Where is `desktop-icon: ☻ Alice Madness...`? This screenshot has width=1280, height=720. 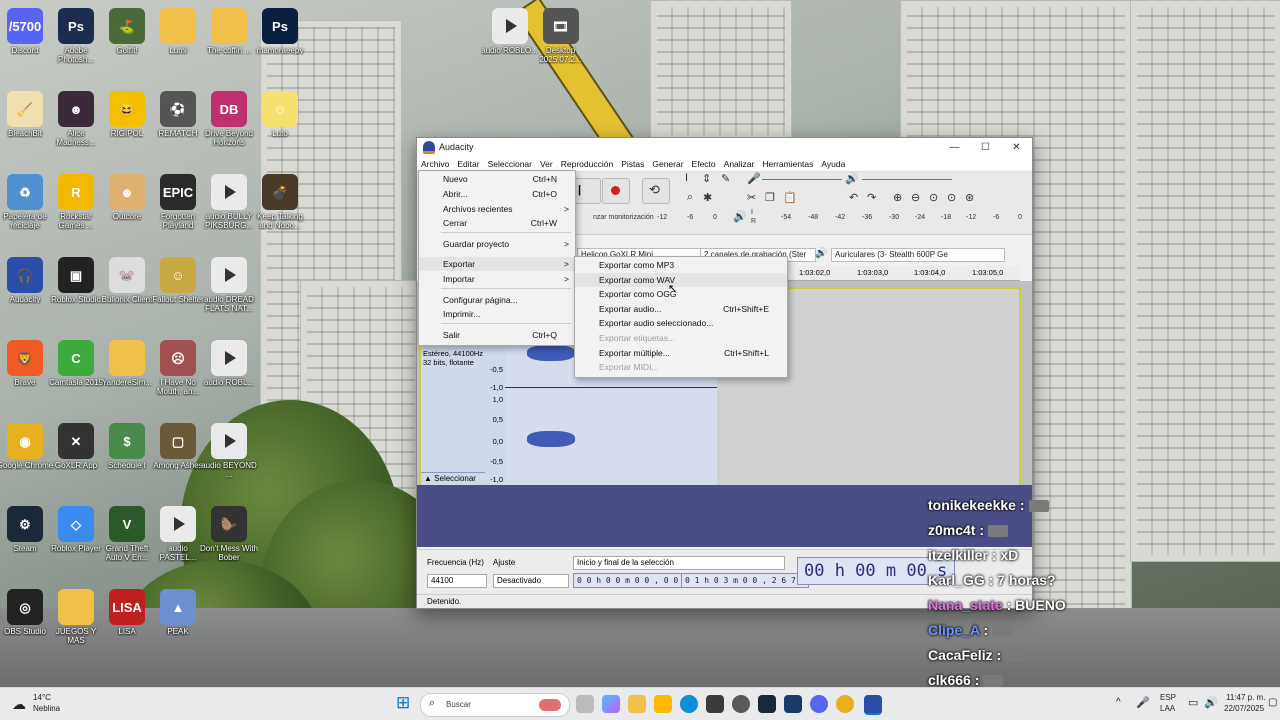
desktop-icon: ☻ Alice Madness... is located at coordinates (76, 119).